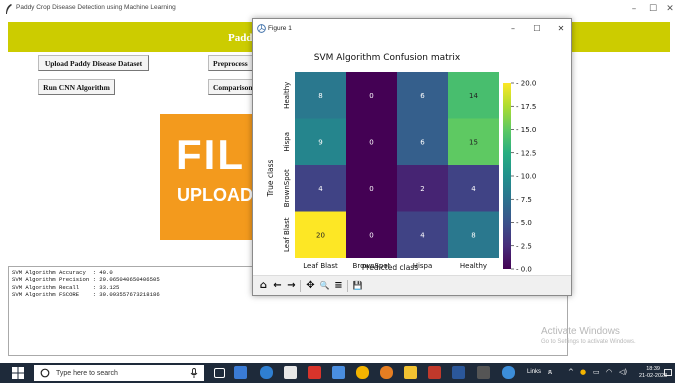 This screenshot has width=675, height=383. What do you see at coordinates (583, 372) in the screenshot?
I see `tray-app-icon: ●` at bounding box center [583, 372].